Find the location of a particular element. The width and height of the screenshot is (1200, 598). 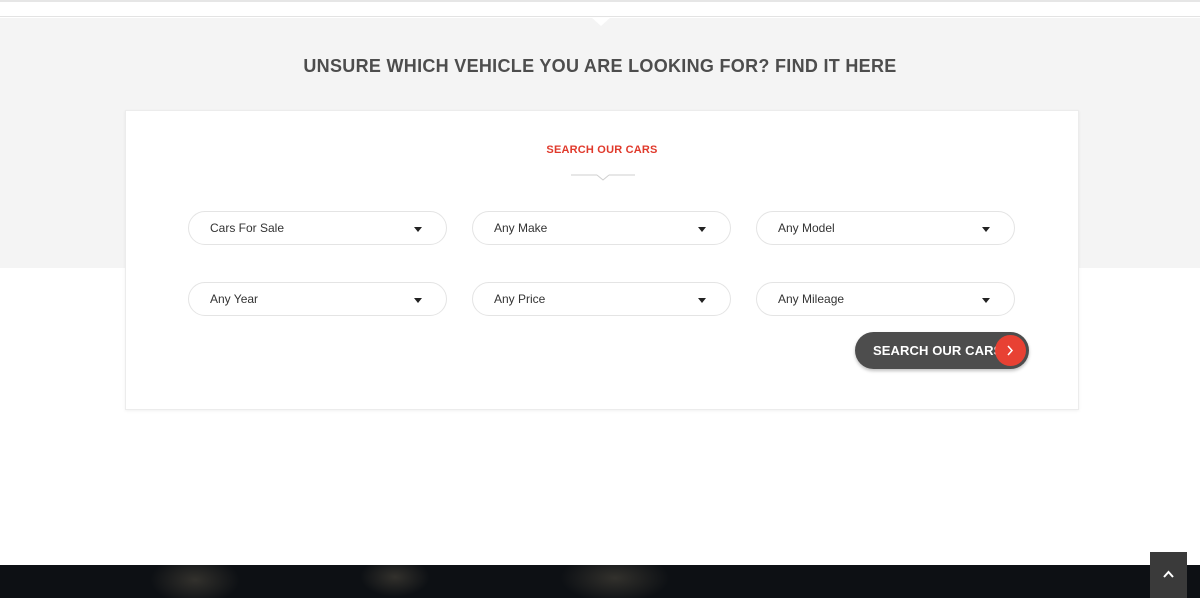

title-divider is located at coordinates (603, 177).